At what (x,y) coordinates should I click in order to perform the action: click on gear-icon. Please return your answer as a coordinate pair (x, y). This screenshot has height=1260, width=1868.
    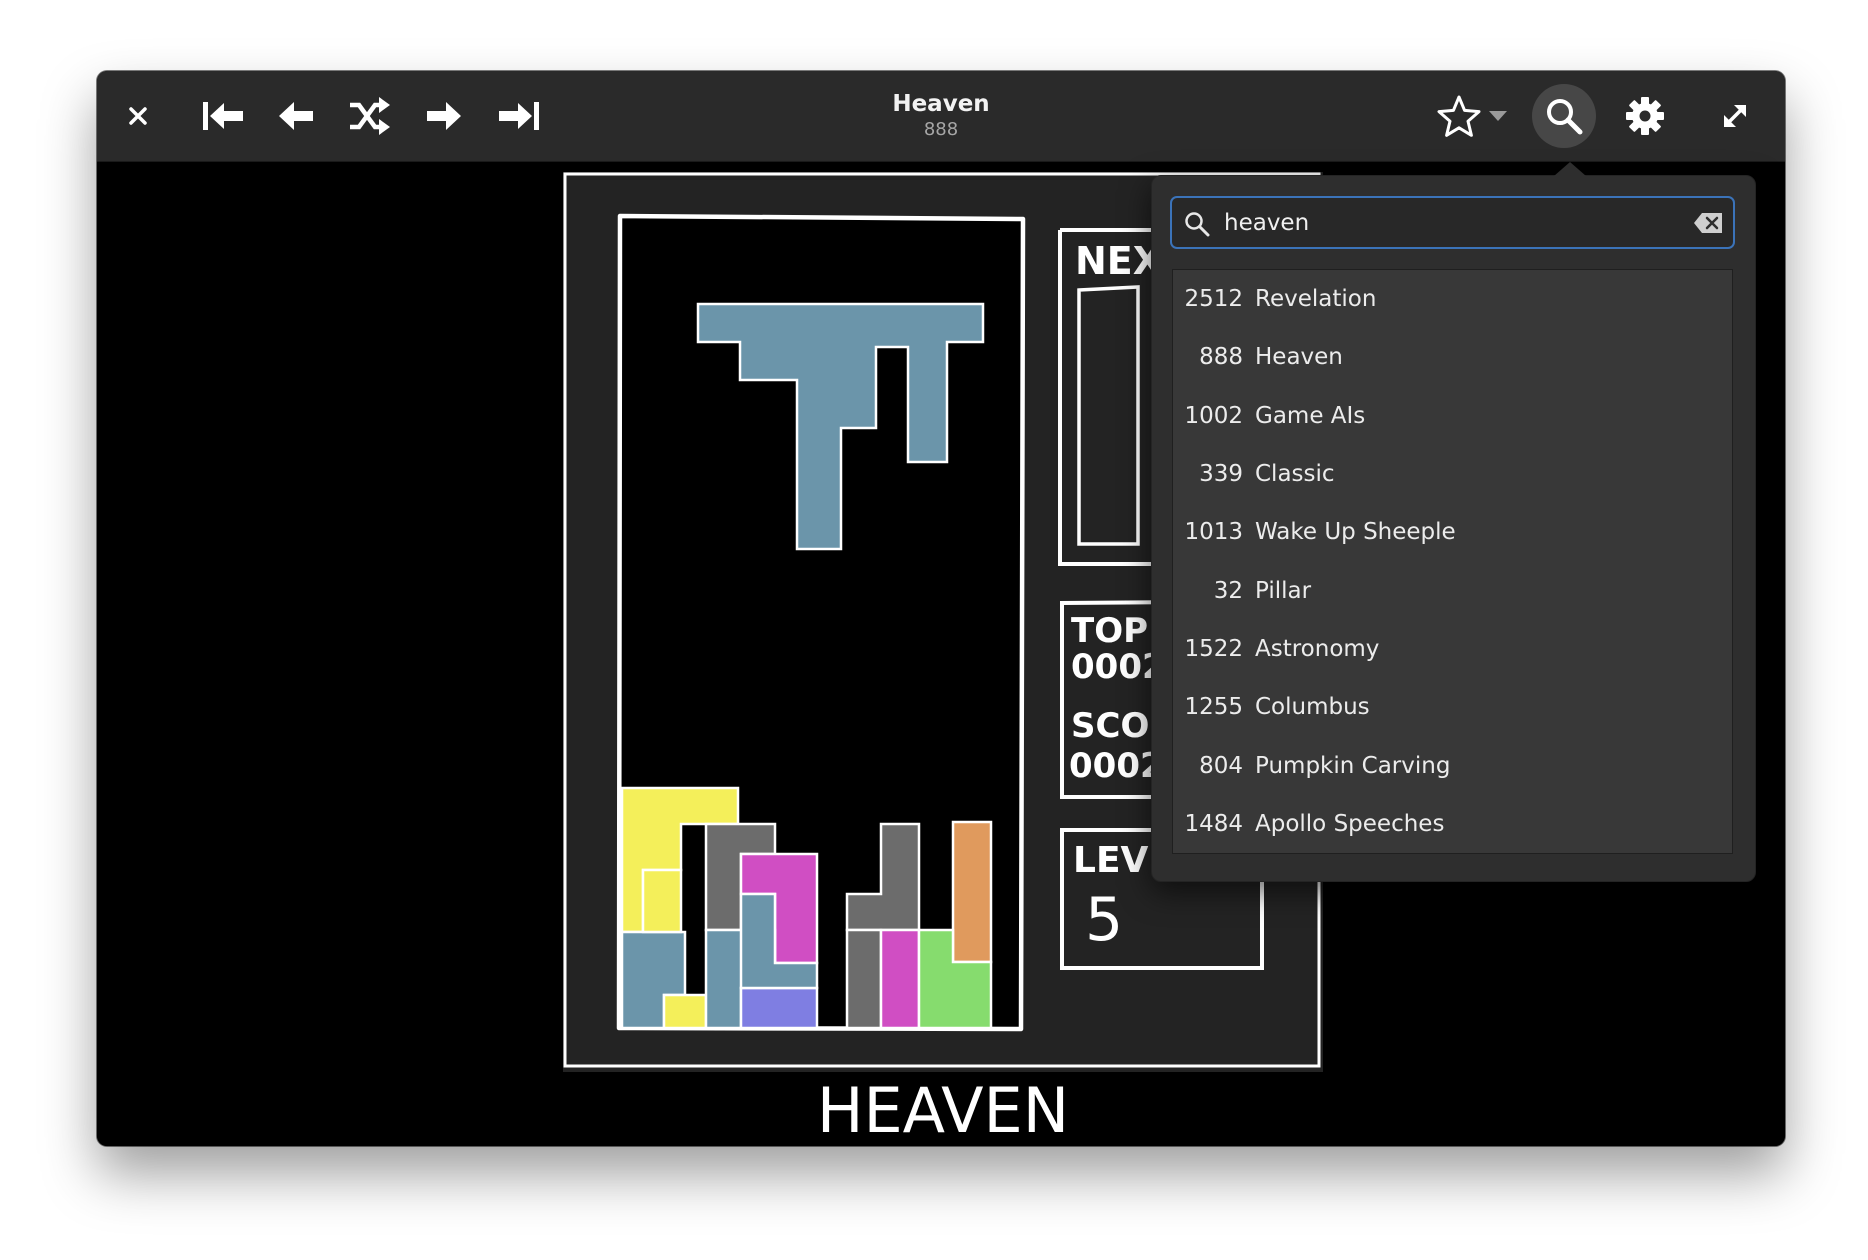
    Looking at the image, I should click on (1645, 116).